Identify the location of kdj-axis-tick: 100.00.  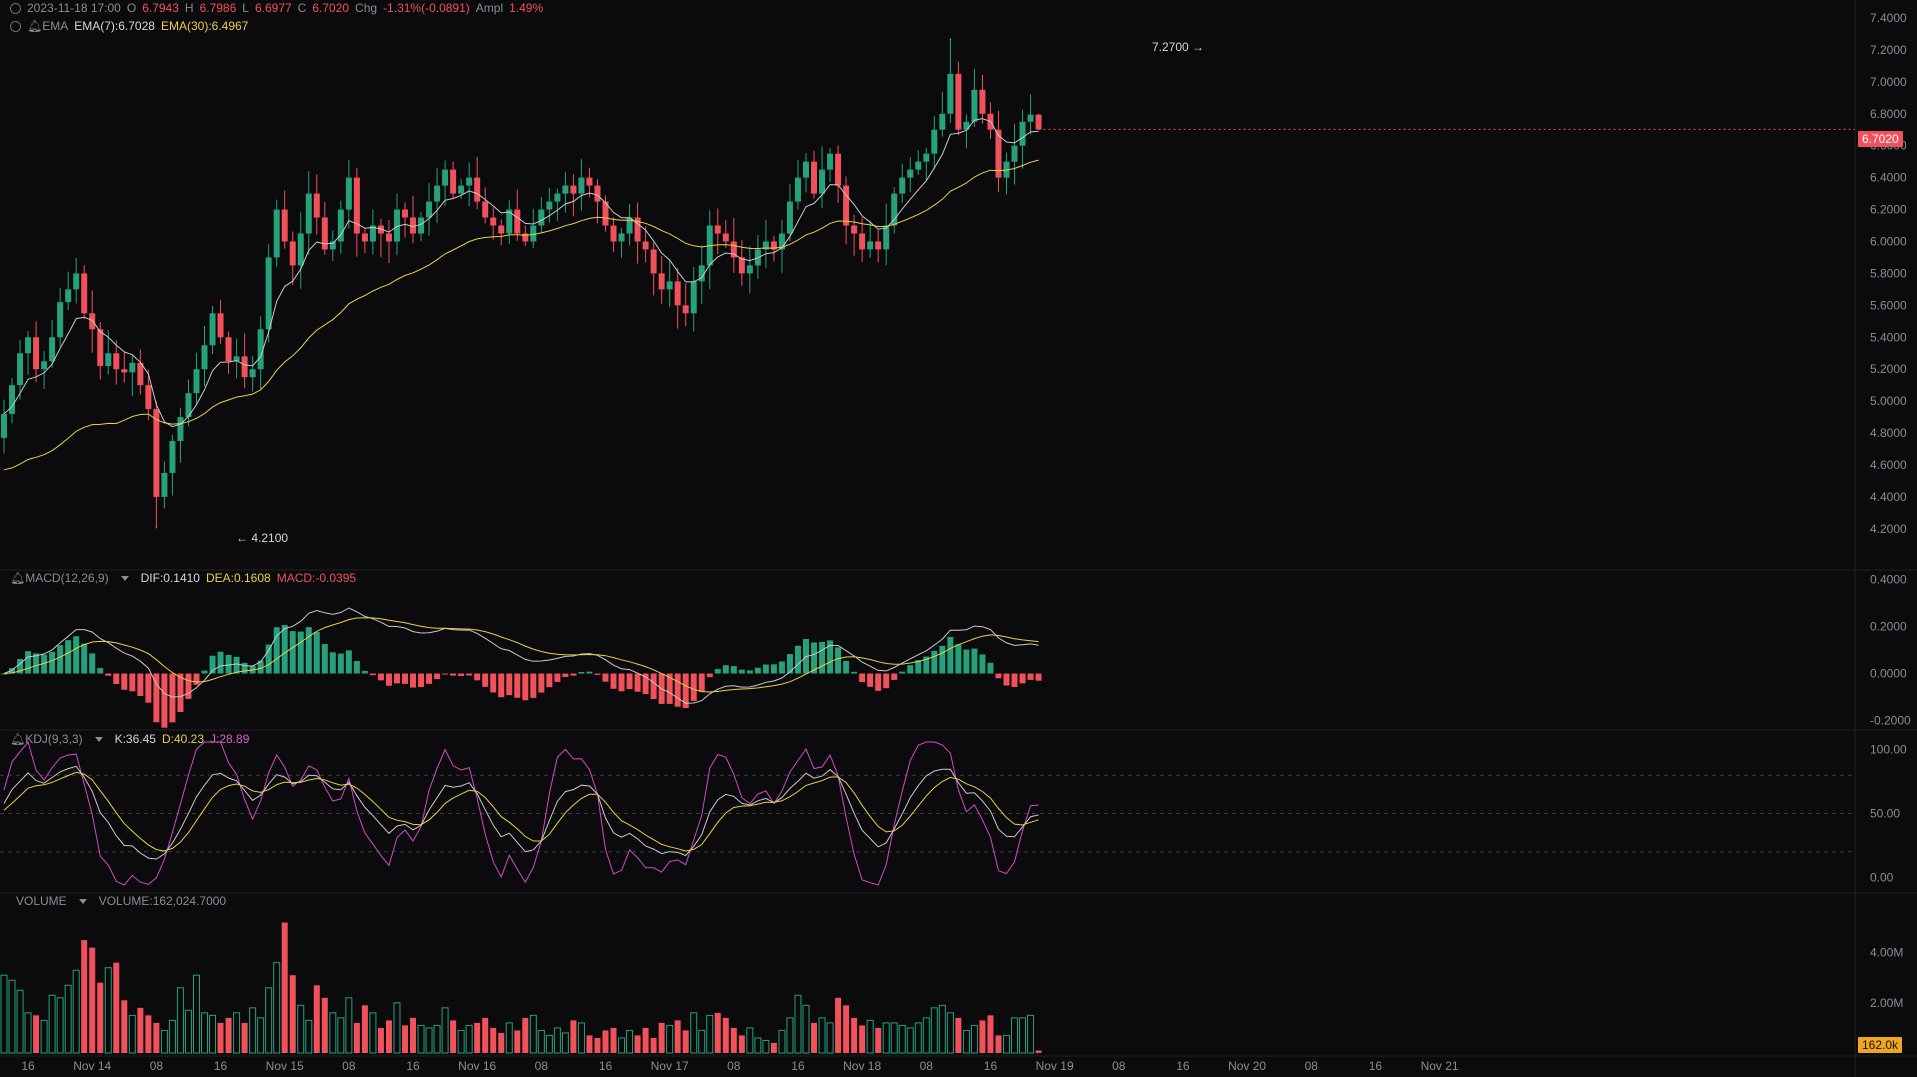
(1888, 750).